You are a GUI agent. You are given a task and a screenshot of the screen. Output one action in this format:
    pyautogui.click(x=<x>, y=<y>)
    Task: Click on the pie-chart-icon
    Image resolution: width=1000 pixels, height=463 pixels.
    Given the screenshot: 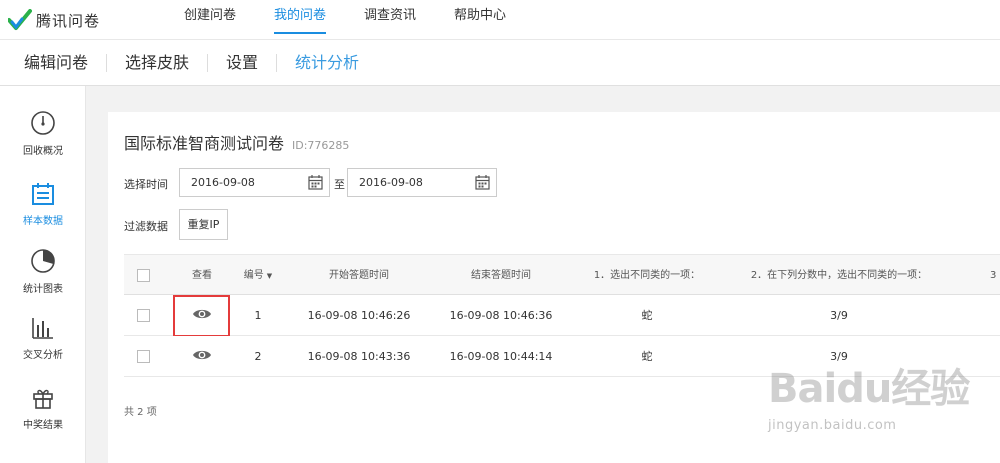 What is the action you would take?
    pyautogui.click(x=43, y=261)
    